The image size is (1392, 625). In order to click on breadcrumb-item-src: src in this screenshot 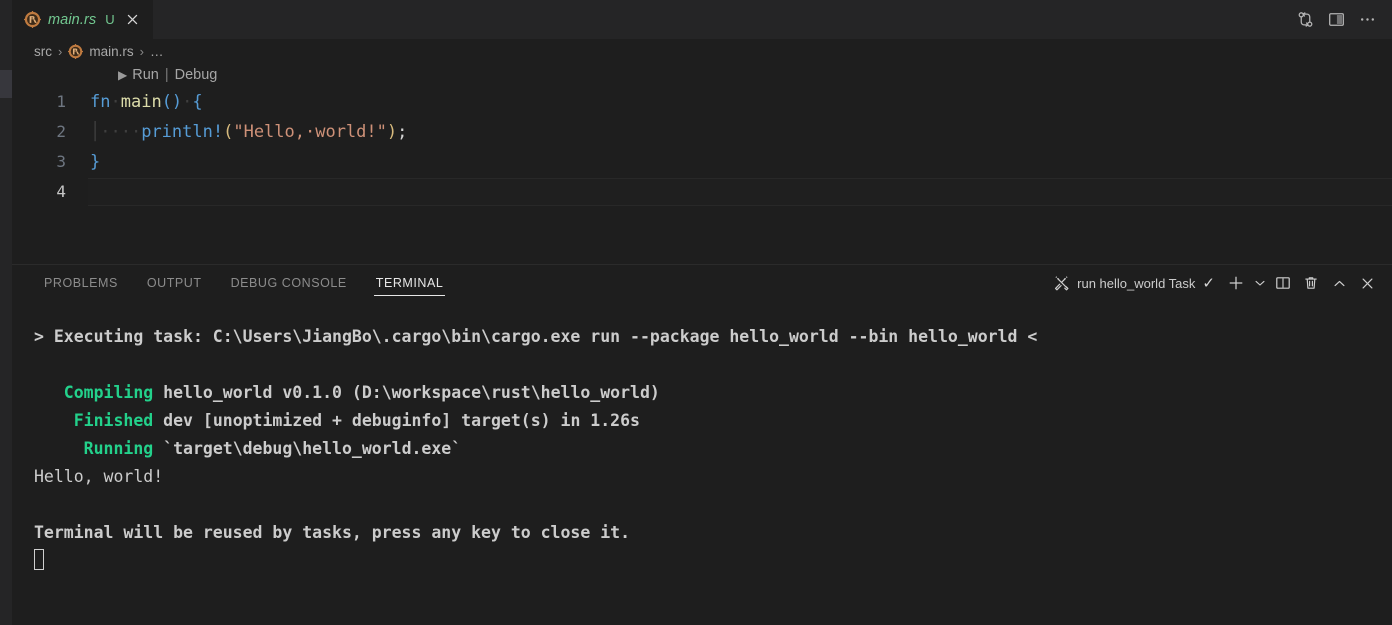, I will do `click(43, 51)`.